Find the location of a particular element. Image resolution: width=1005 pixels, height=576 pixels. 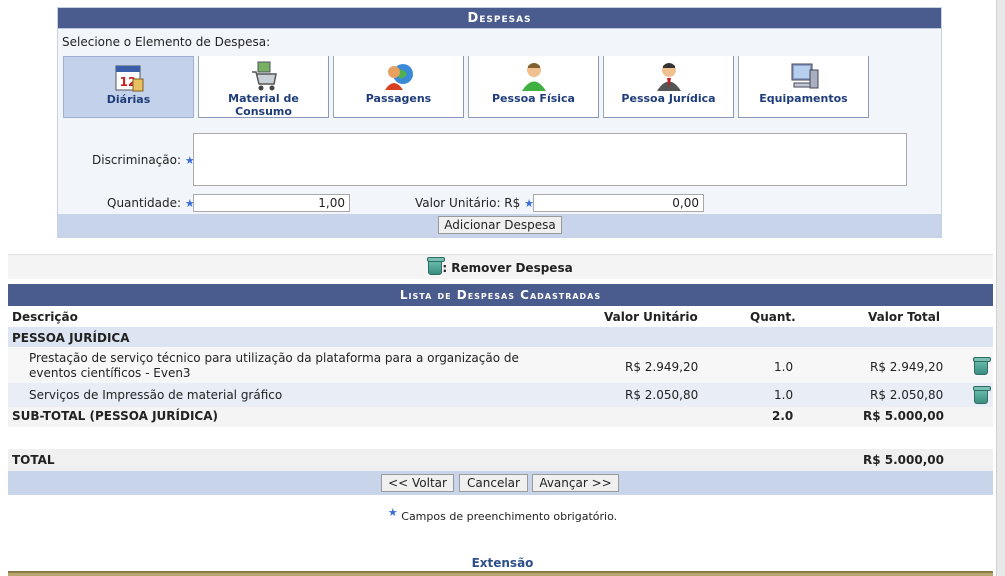

shopping-cart-icon is located at coordinates (264, 76).